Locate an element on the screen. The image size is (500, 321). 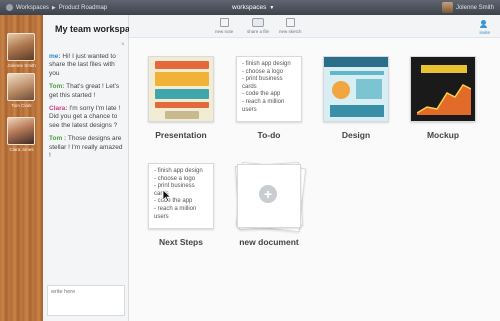
member-tom: Tom Clark is located at coordinates (21, 90).